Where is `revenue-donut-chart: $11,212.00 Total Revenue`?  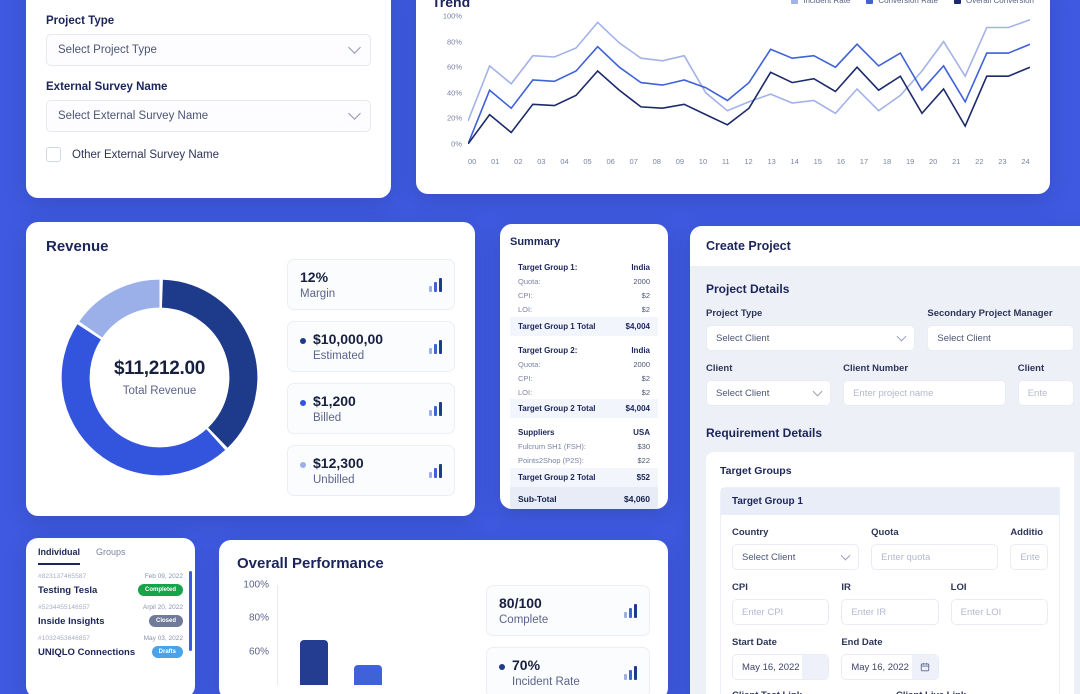 revenue-donut-chart: $11,212.00 Total Revenue is located at coordinates (159, 377).